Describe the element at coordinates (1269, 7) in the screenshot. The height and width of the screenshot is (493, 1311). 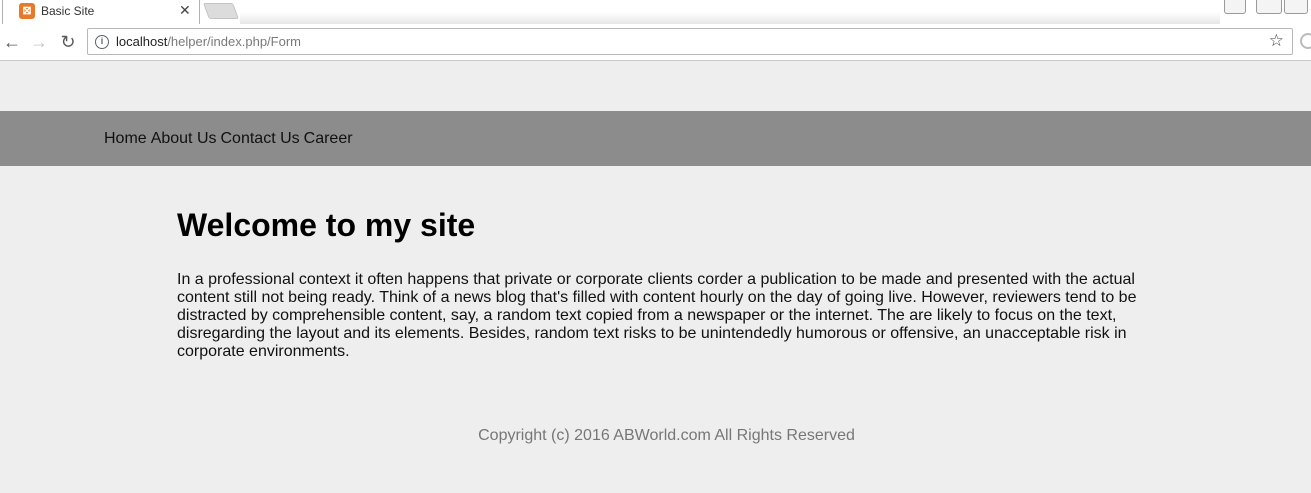
I see `minimize-window-icon` at that location.